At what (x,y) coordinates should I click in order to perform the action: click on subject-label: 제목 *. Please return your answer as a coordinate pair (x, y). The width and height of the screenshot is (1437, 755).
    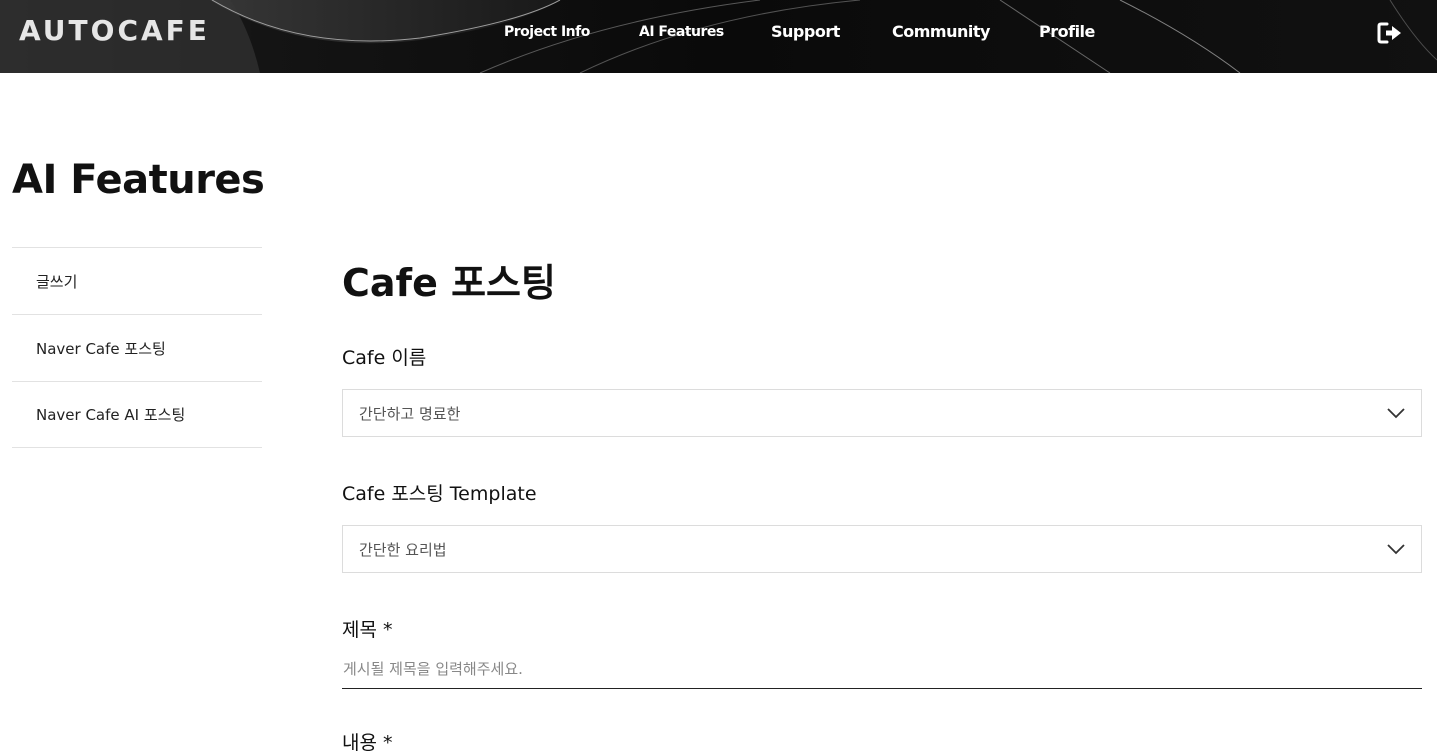
    Looking at the image, I should click on (367, 630).